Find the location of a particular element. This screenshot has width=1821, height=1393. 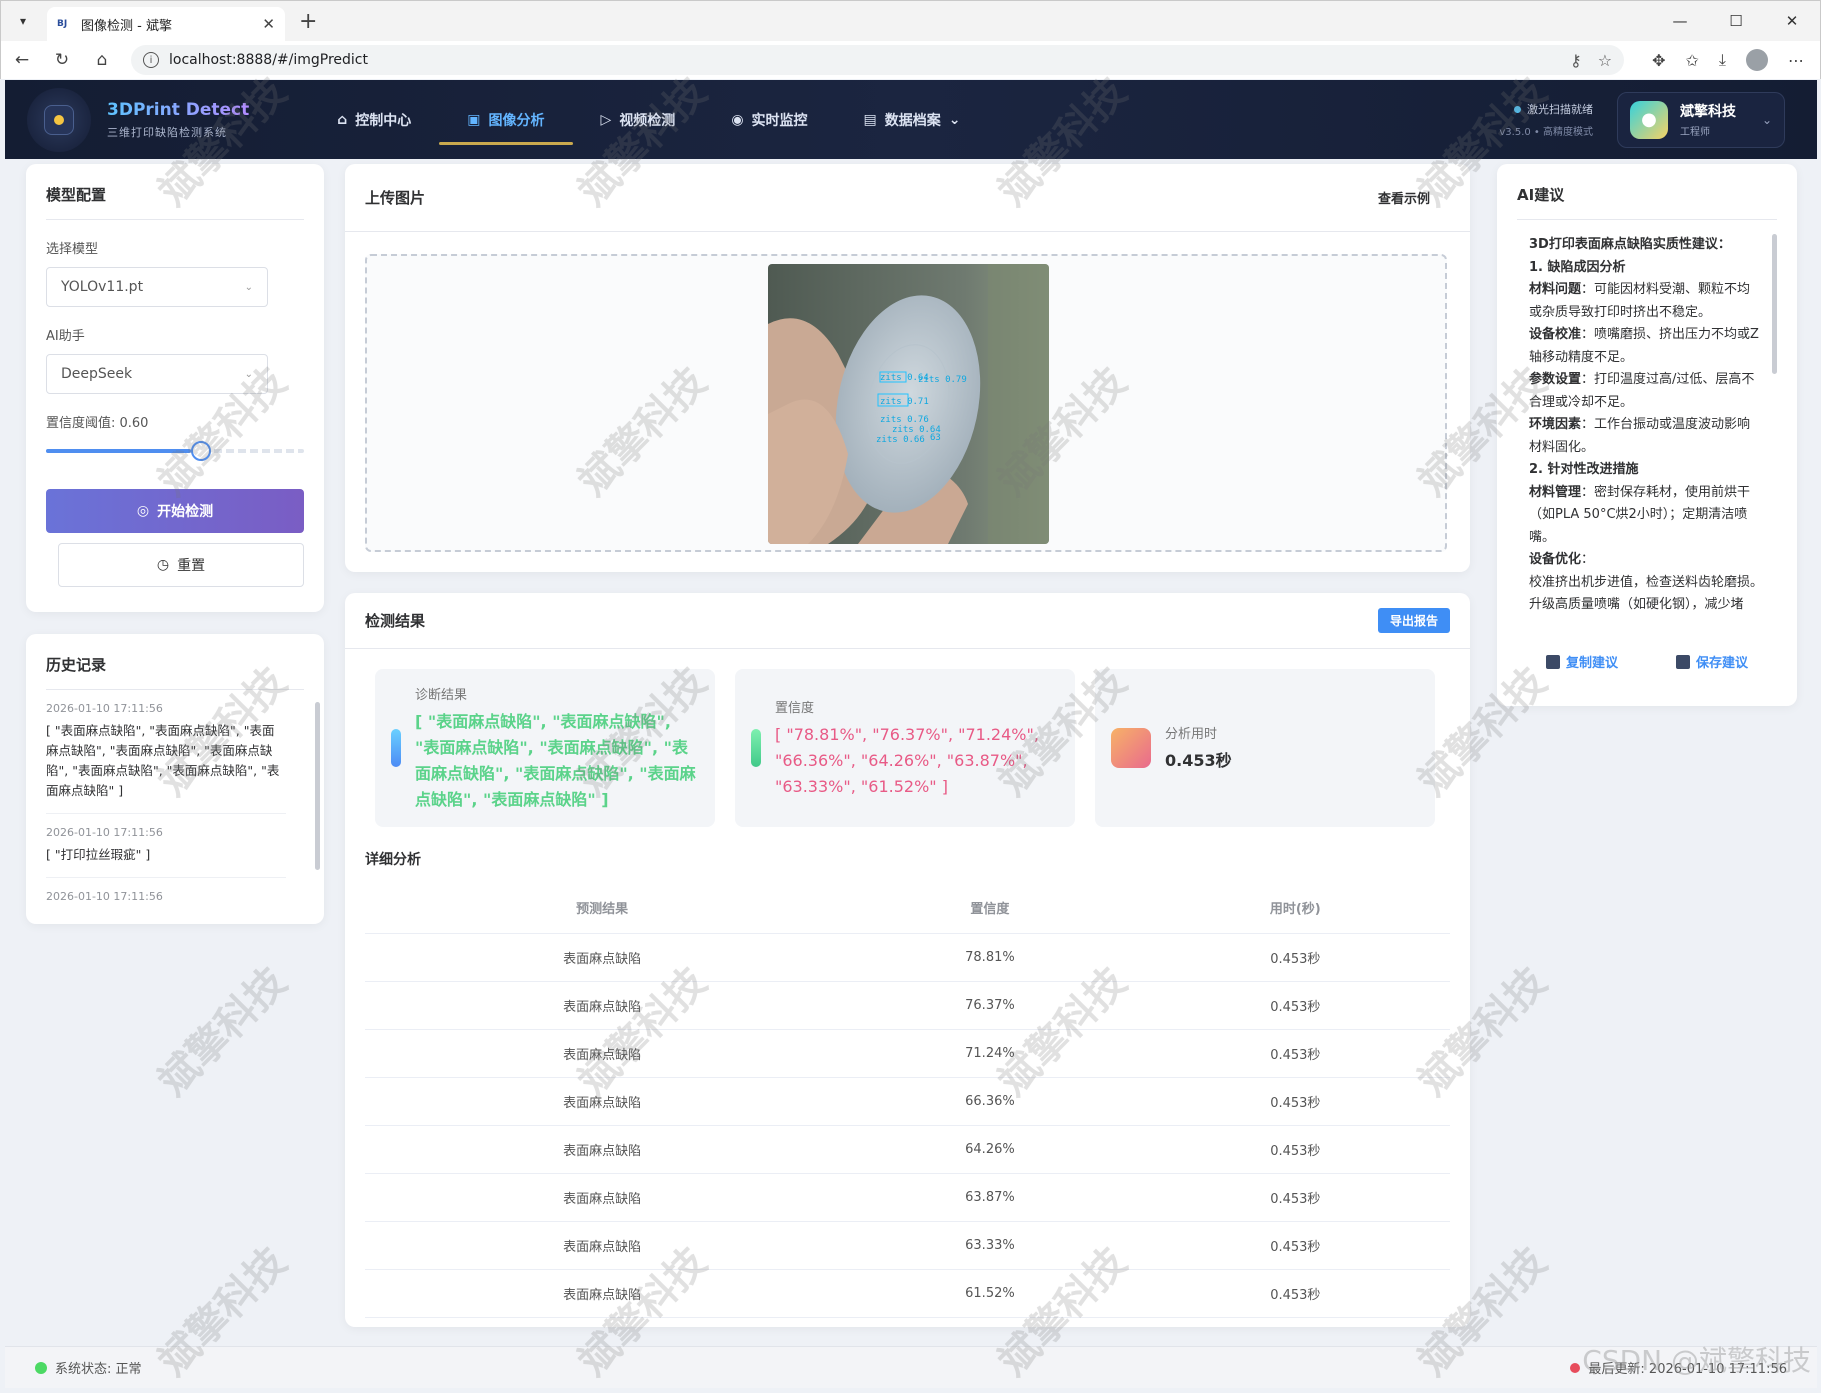

main-nav: ⌂ 控制中心 ▣ 图像分析 ▷ 视频检测 ◉ 实时监控 ▤ 数据档案 ⌄ is located at coordinates (648, 119).